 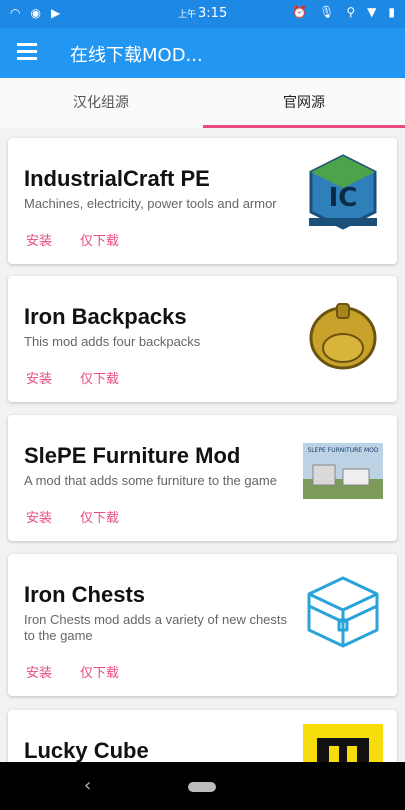 I want to click on backpack-icon, so click(x=343, y=336).